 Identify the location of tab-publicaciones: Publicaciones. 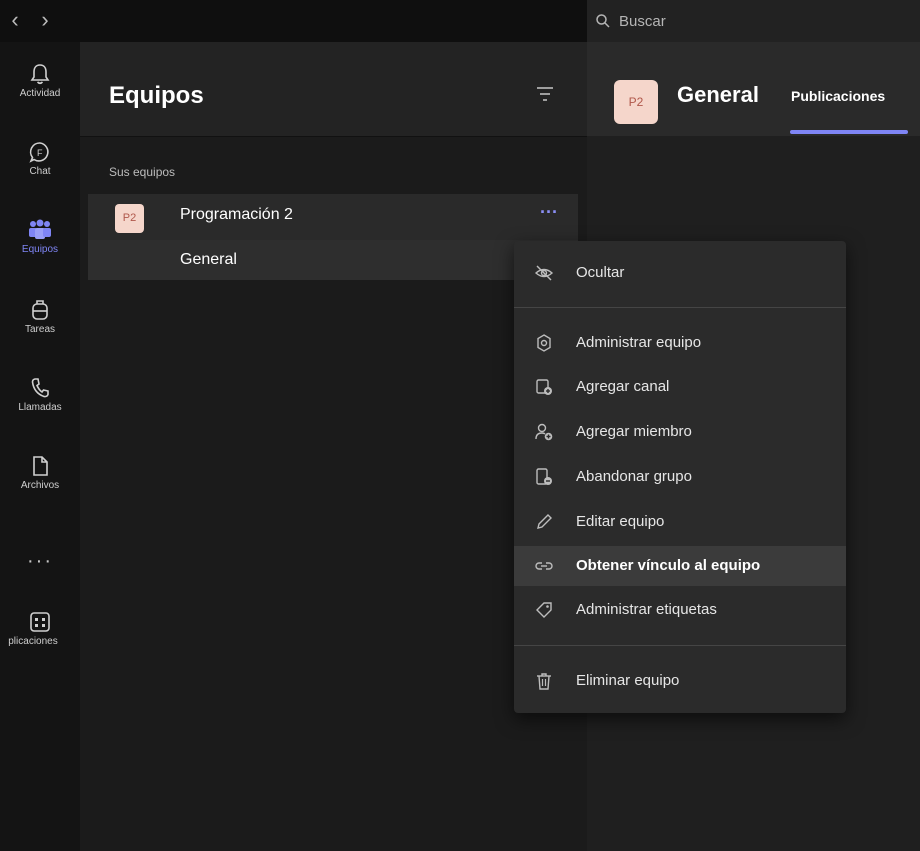
(838, 96).